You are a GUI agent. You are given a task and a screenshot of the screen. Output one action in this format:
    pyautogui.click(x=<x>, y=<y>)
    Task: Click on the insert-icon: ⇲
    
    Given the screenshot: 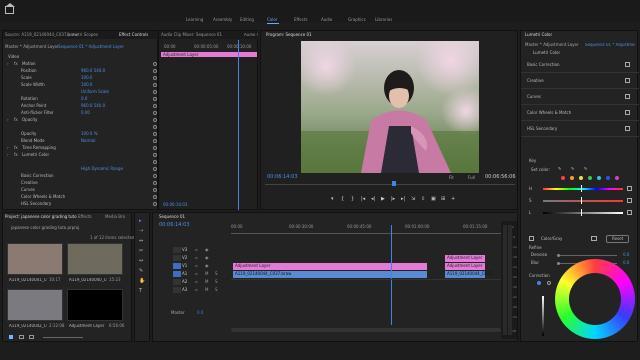 What is the action you would take?
    pyautogui.click(x=413, y=199)
    